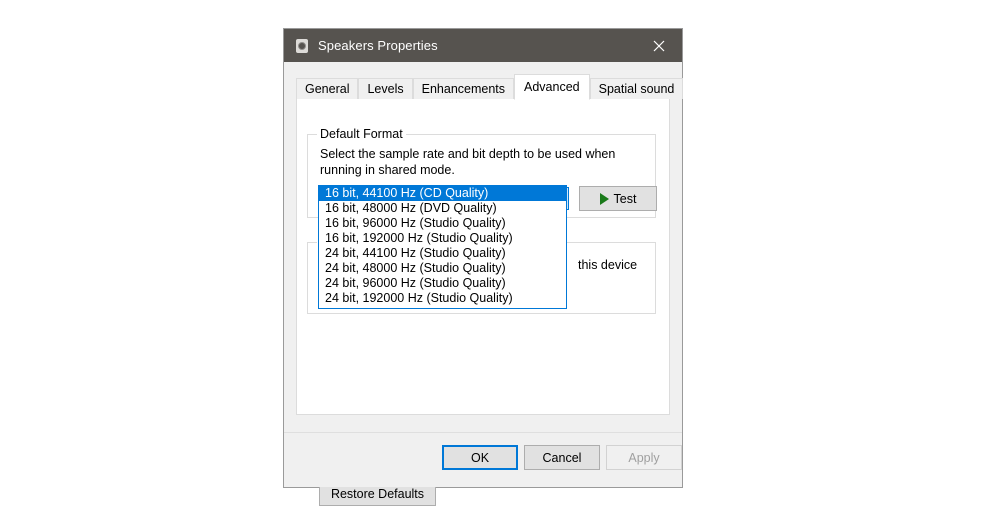  What do you see at coordinates (463, 88) in the screenshot?
I see `tab-enhancements: Enhancements` at bounding box center [463, 88].